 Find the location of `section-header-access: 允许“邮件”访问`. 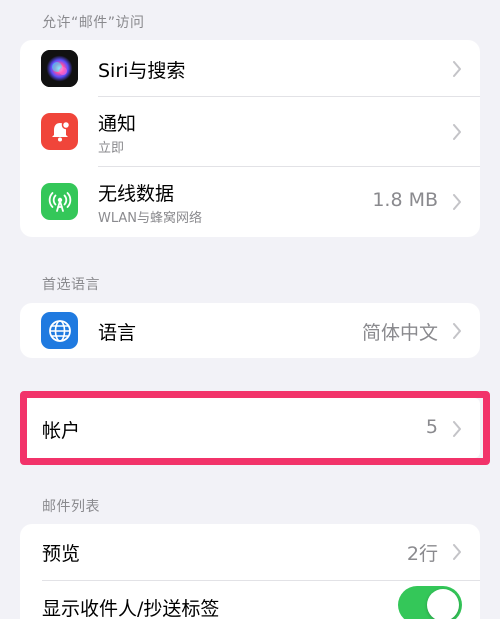

section-header-access: 允许“邮件”访问 is located at coordinates (93, 23).